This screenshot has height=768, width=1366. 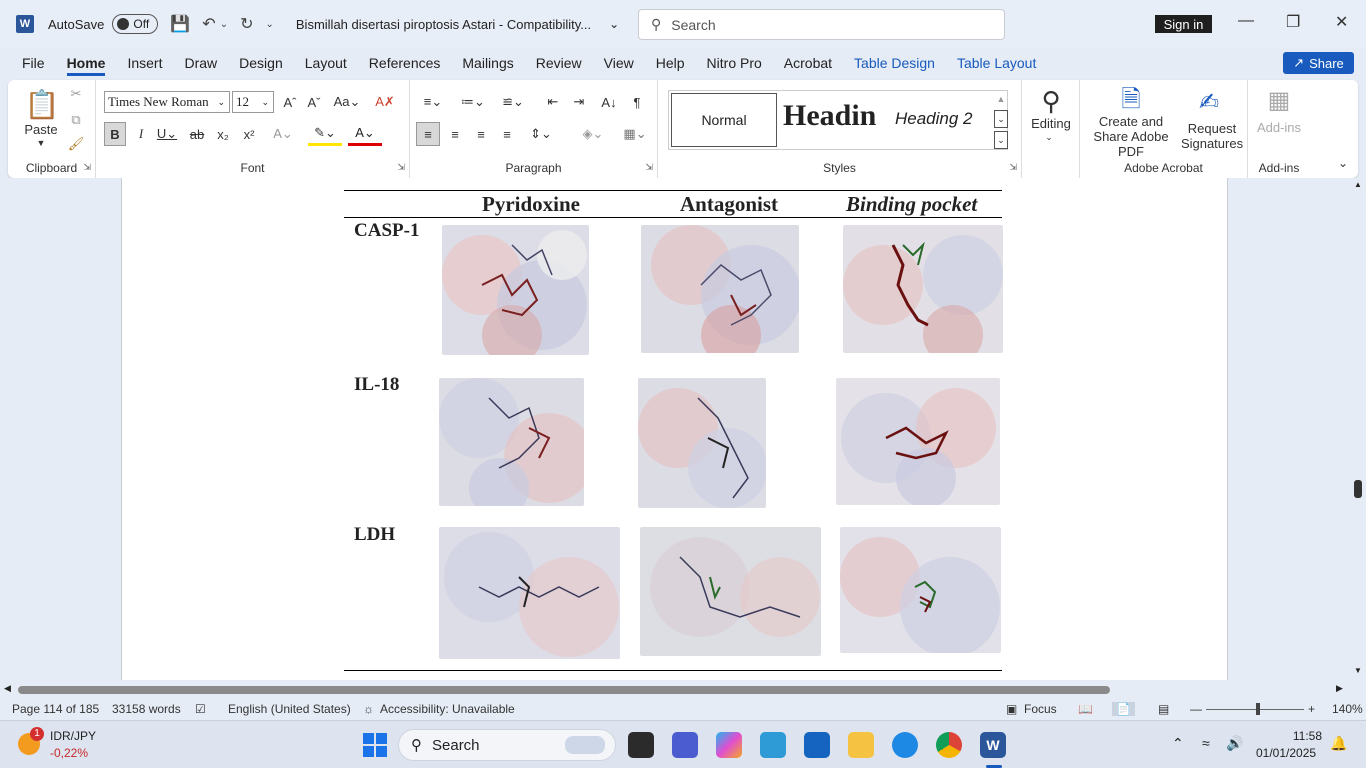 I want to click on styles-up-icon: ▲, so click(x=1001, y=99).